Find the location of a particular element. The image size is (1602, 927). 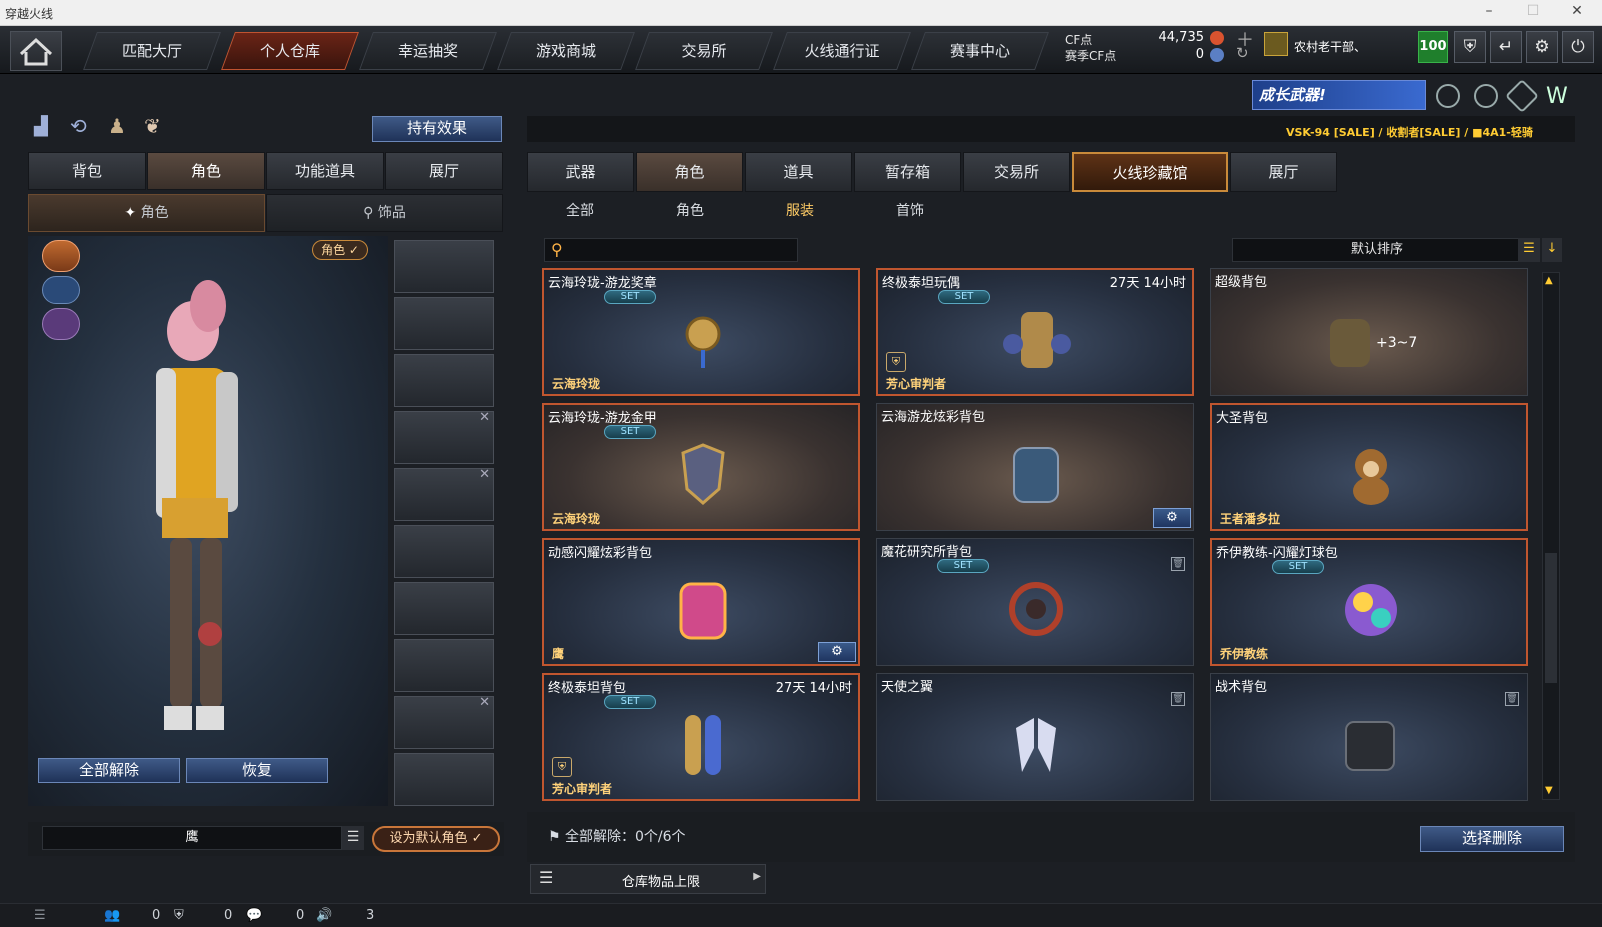

maximize-button: ☐ is located at coordinates (1533, 13).